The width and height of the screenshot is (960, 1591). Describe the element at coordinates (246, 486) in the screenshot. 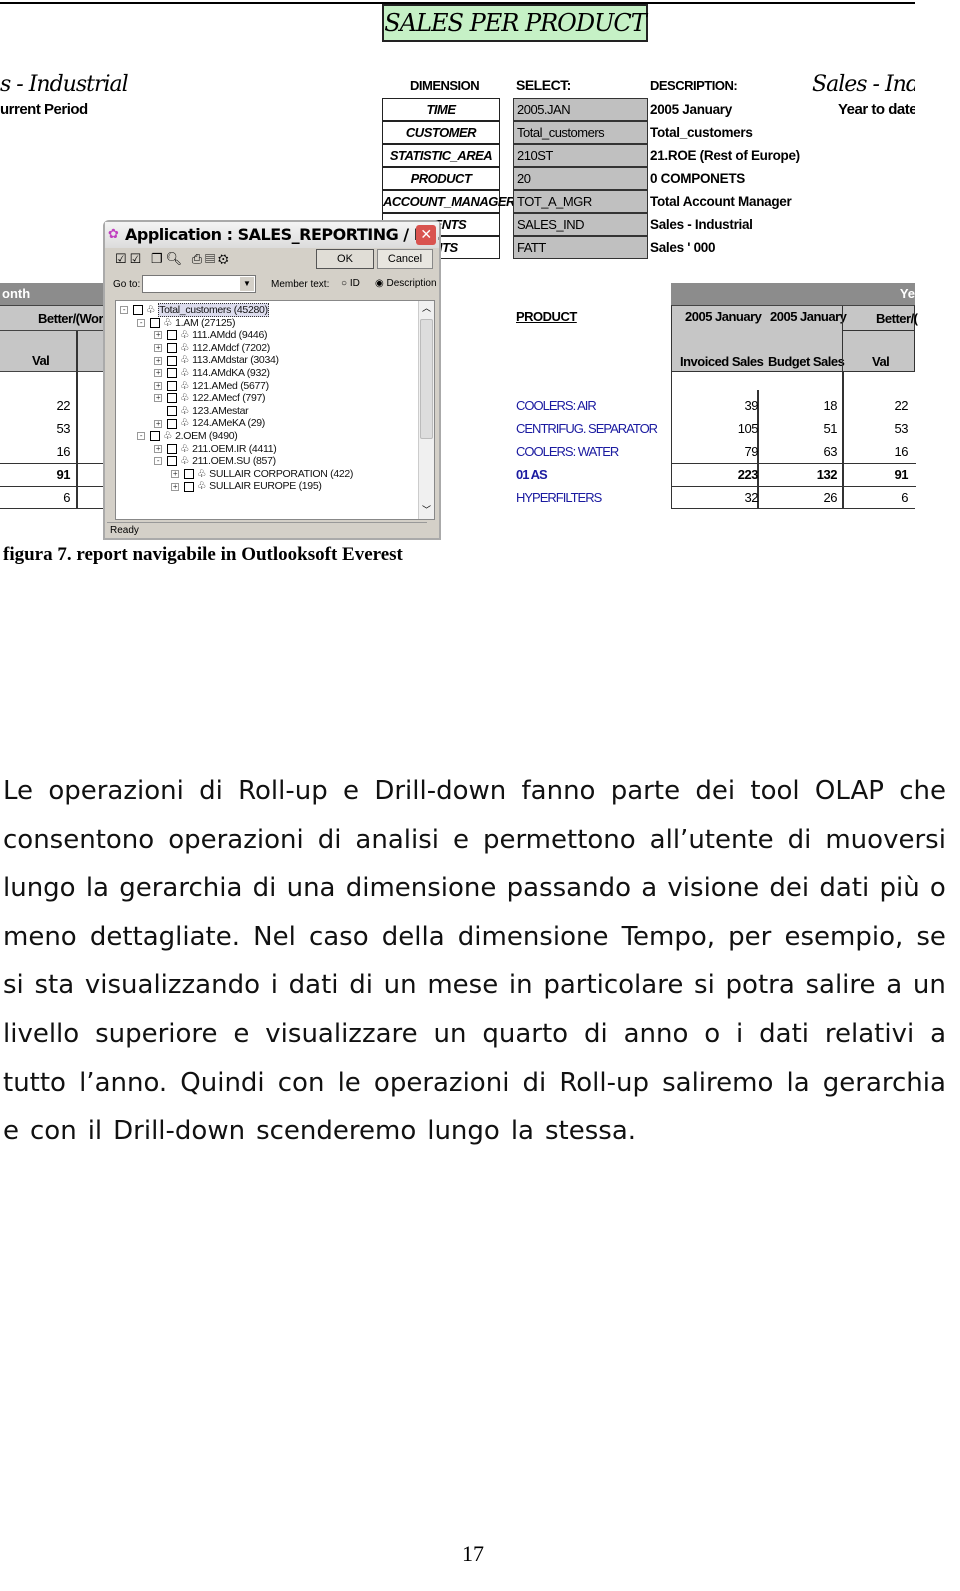

I see `tree-item: + ♧ SULLAIR EUROPE (195)` at that location.